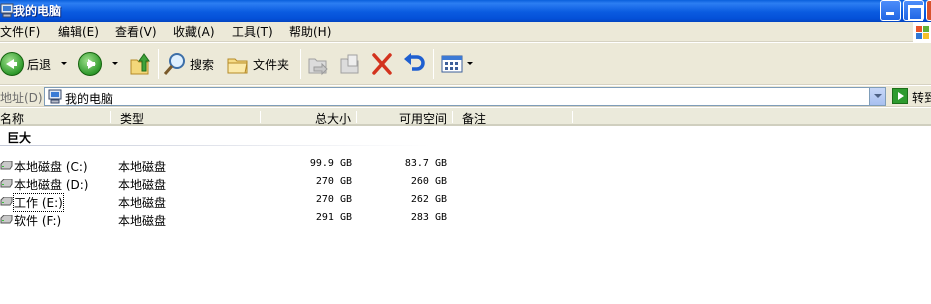  Describe the element at coordinates (470, 63) in the screenshot. I see `views-dropdown-icon` at that location.